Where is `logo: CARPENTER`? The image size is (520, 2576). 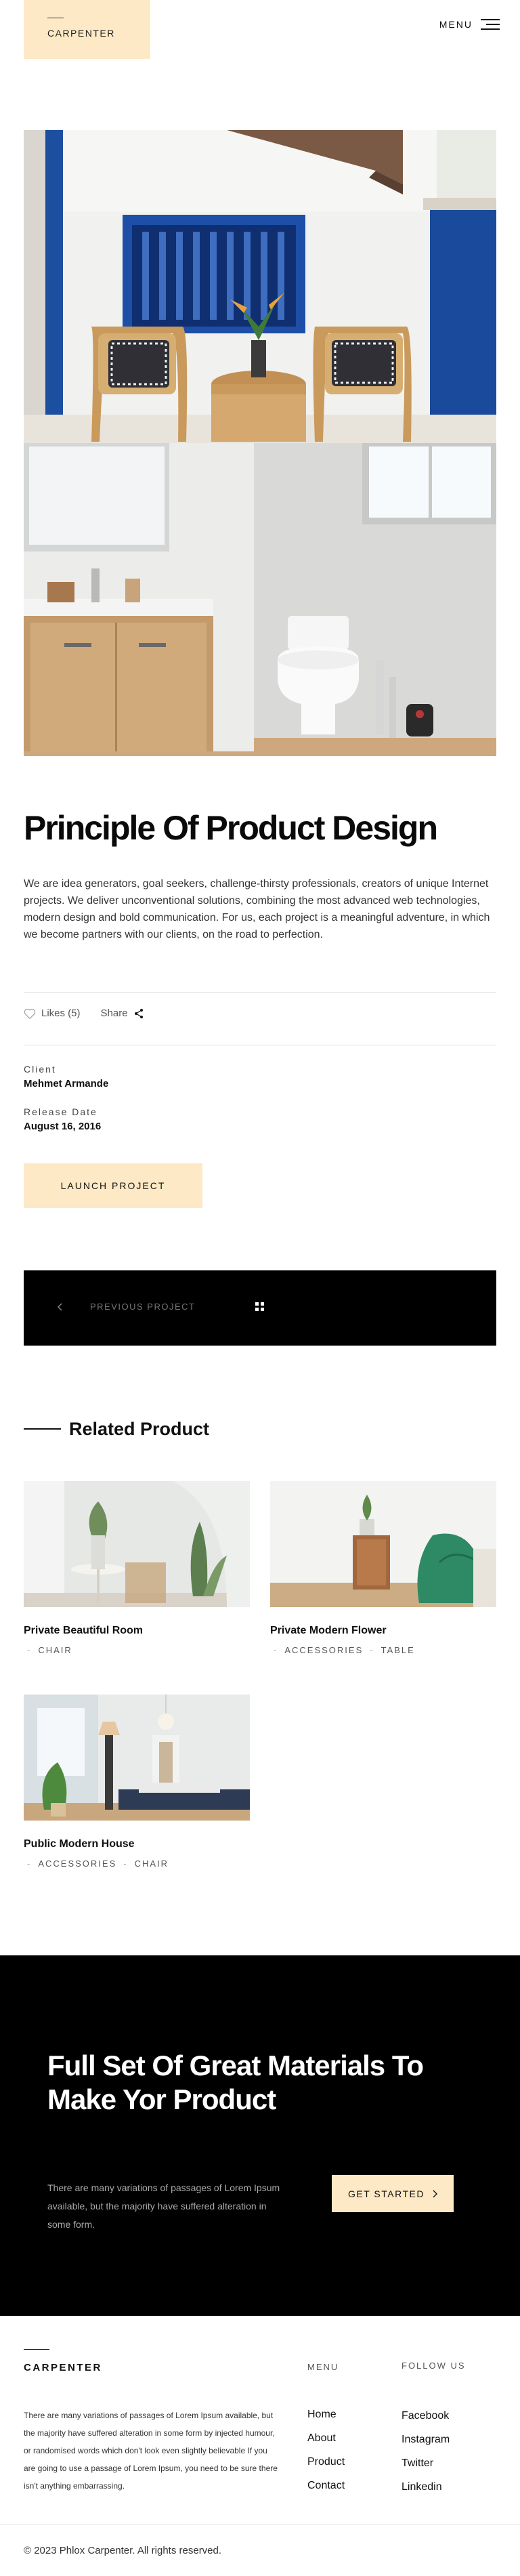
logo: CARPENTER is located at coordinates (87, 29).